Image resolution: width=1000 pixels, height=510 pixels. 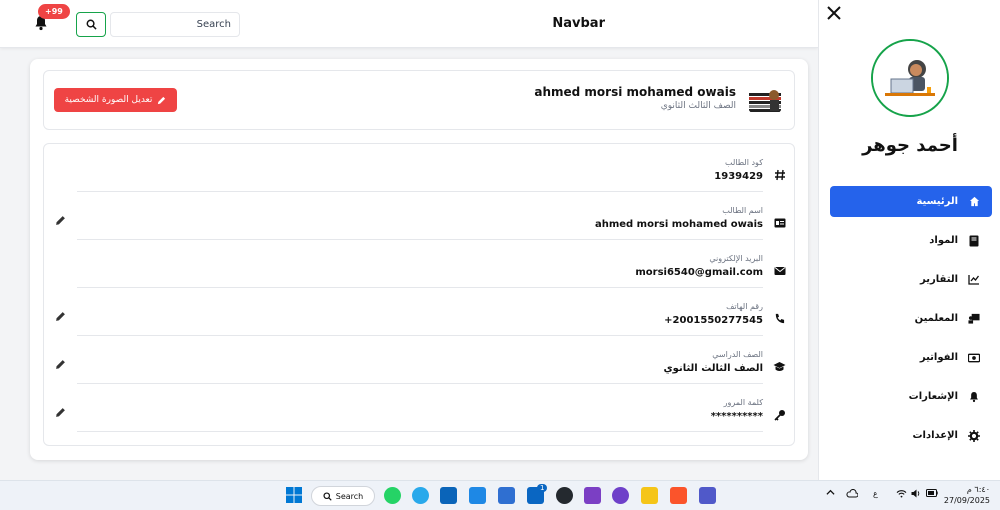 What do you see at coordinates (635, 92) in the screenshot?
I see `profile-name: ahmed morsi mohamed owais` at bounding box center [635, 92].